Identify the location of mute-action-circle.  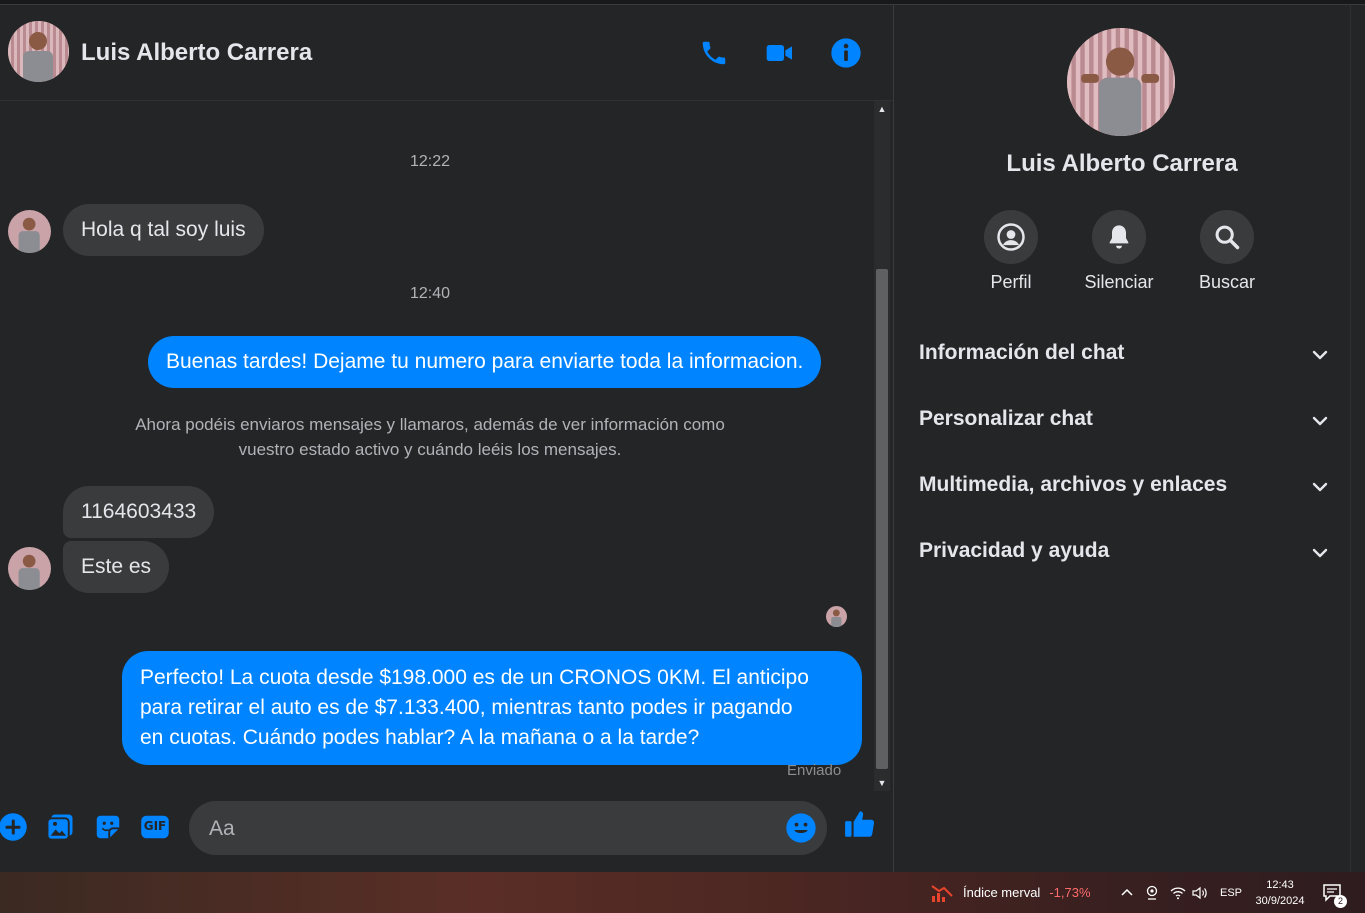
(1119, 237).